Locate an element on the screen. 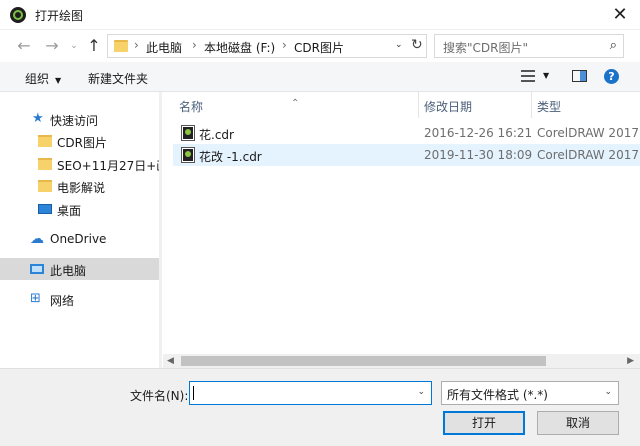  organize-menu: 组织 ▼ is located at coordinates (43, 78).